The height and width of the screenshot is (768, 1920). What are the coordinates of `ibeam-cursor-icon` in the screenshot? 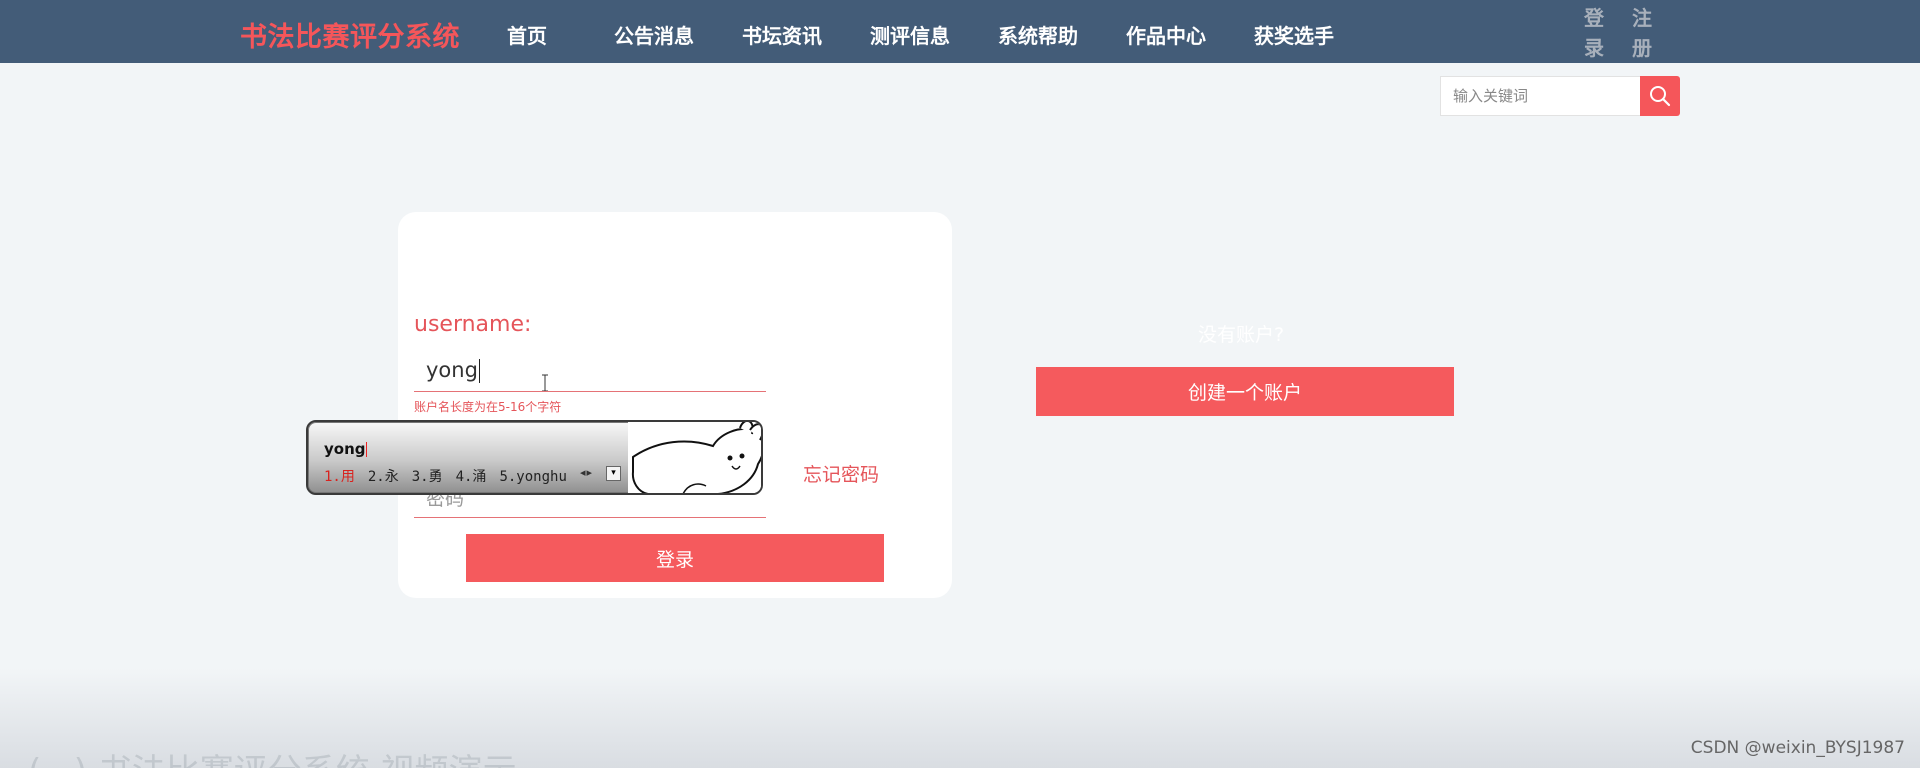 It's located at (545, 383).